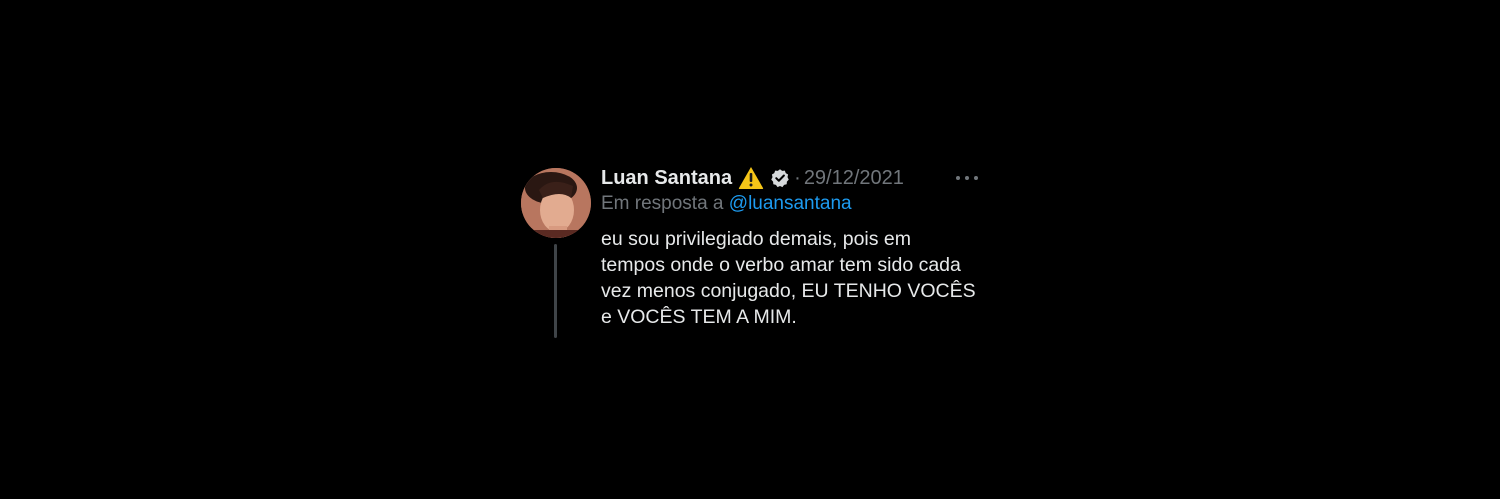  What do you see at coordinates (555, 291) in the screenshot?
I see `thread-connector-line` at bounding box center [555, 291].